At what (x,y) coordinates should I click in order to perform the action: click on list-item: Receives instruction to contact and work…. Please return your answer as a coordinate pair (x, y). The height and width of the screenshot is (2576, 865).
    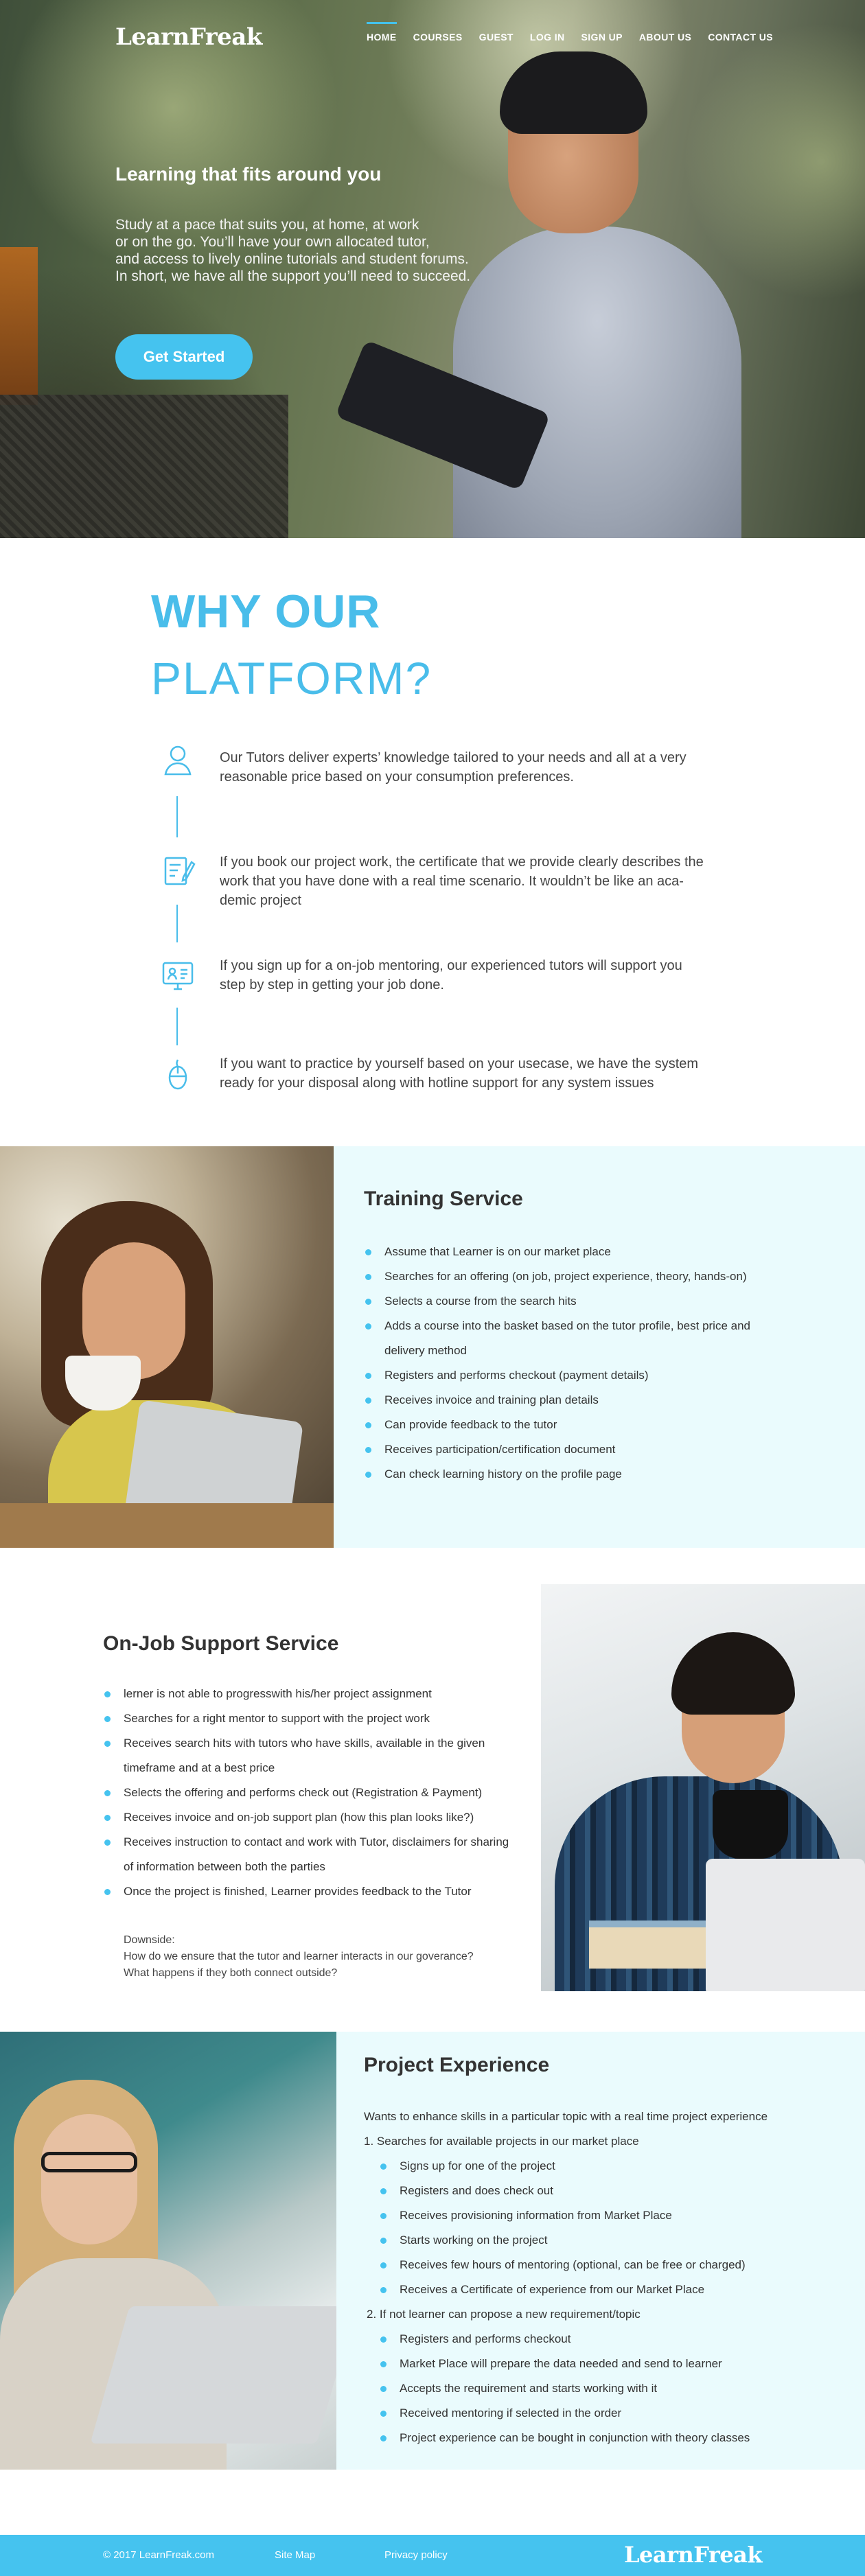
    Looking at the image, I should click on (322, 1842).